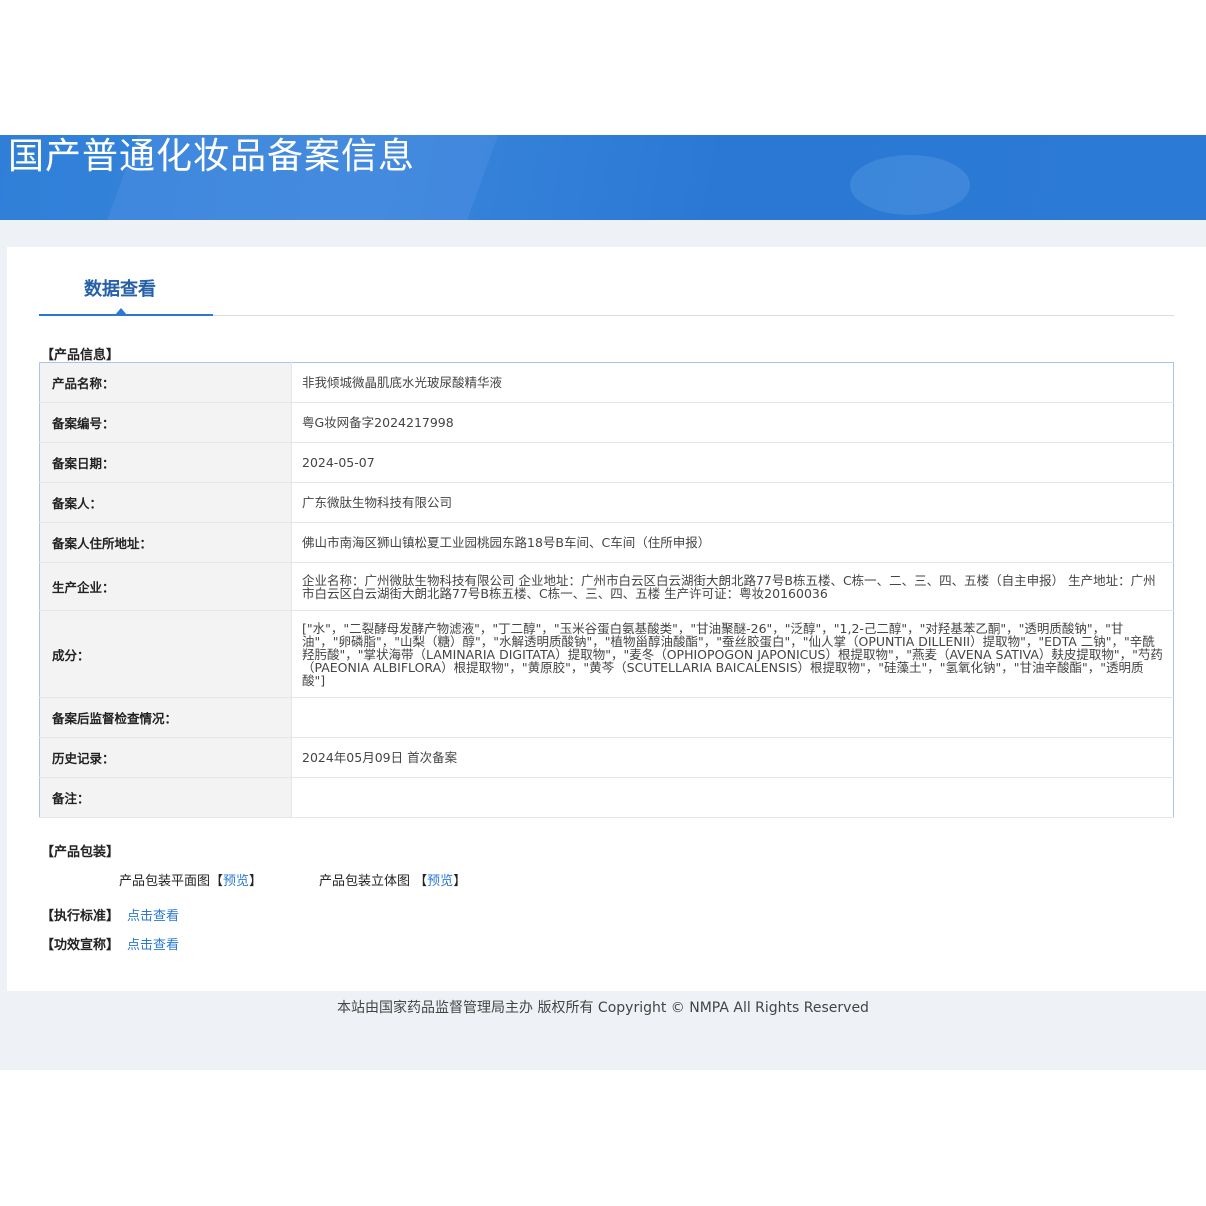 The image size is (1206, 1206). Describe the element at coordinates (121, 311) in the screenshot. I see `tab-caret-icon` at that location.